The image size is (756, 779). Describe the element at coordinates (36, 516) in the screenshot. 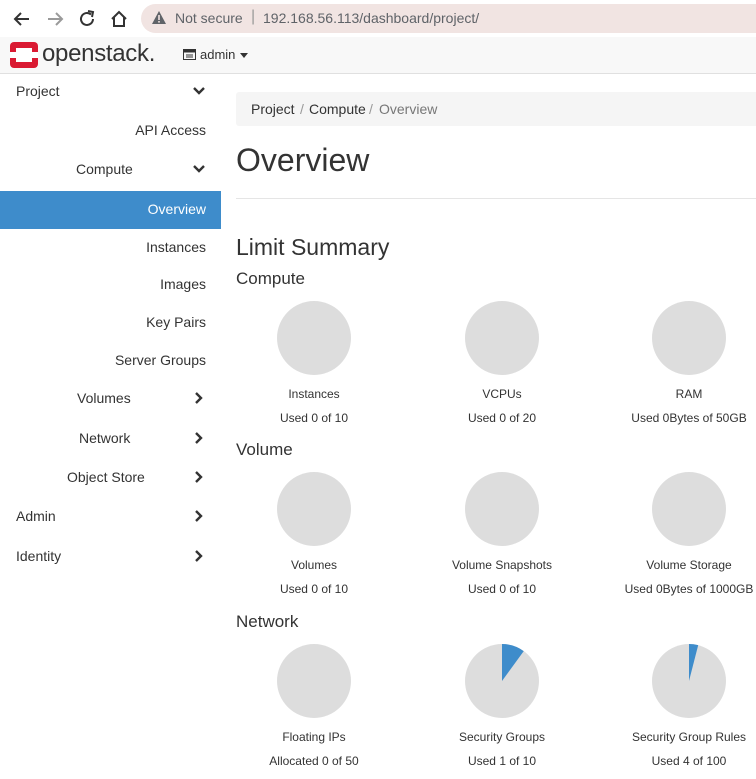

I see `sidebar-item-label: Admin` at that location.